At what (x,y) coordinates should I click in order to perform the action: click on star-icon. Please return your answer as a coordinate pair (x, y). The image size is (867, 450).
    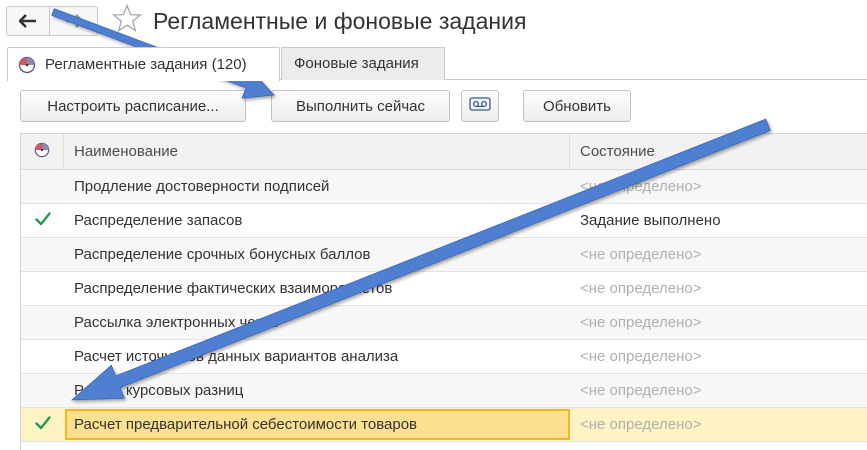
    Looking at the image, I should click on (127, 20).